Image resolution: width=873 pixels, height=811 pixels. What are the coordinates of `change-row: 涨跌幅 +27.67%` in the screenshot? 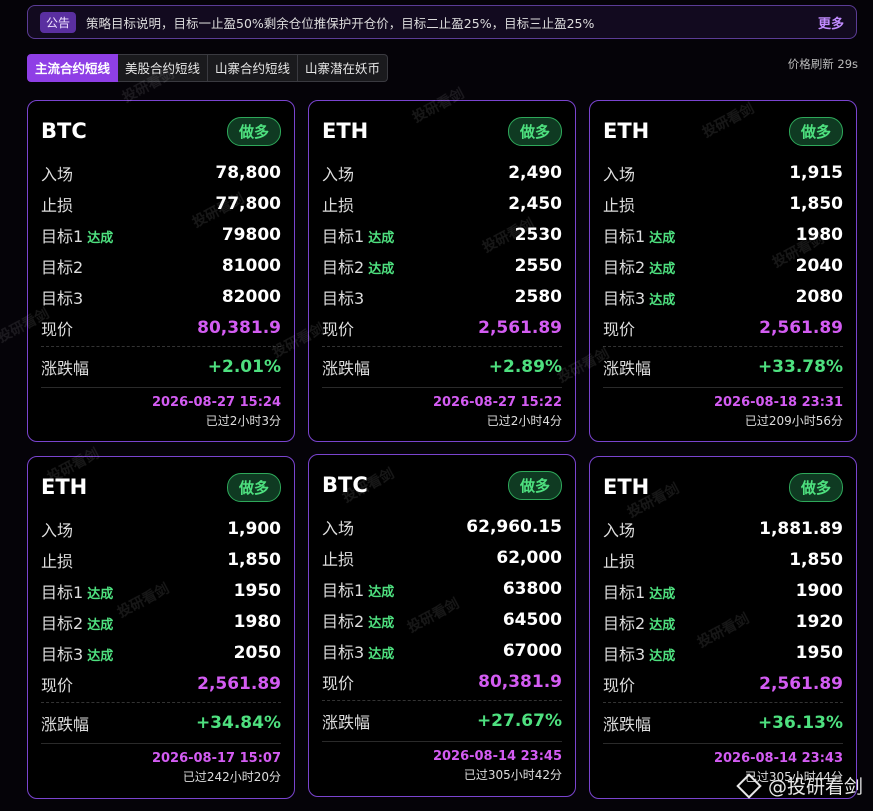 It's located at (442, 721).